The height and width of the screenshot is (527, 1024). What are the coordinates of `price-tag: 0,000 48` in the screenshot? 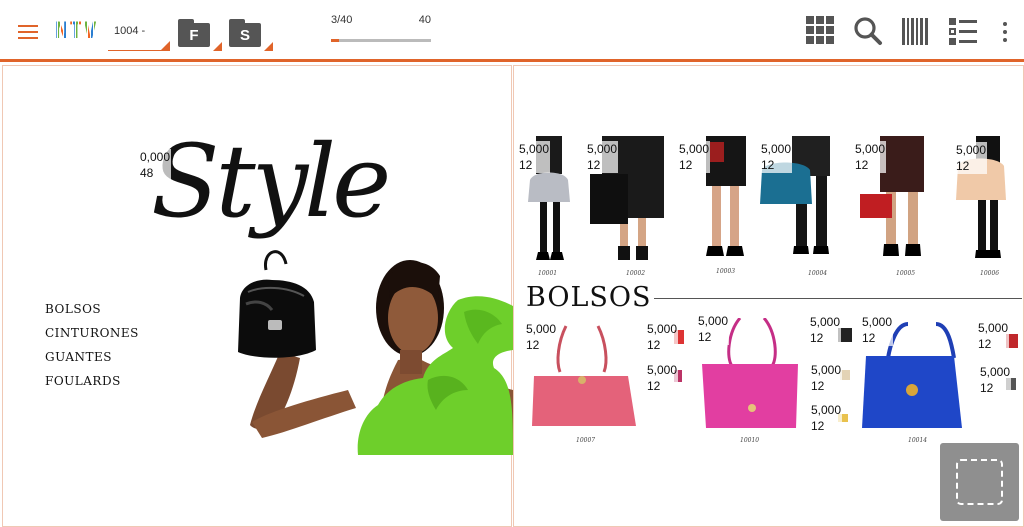 It's located at (155, 165).